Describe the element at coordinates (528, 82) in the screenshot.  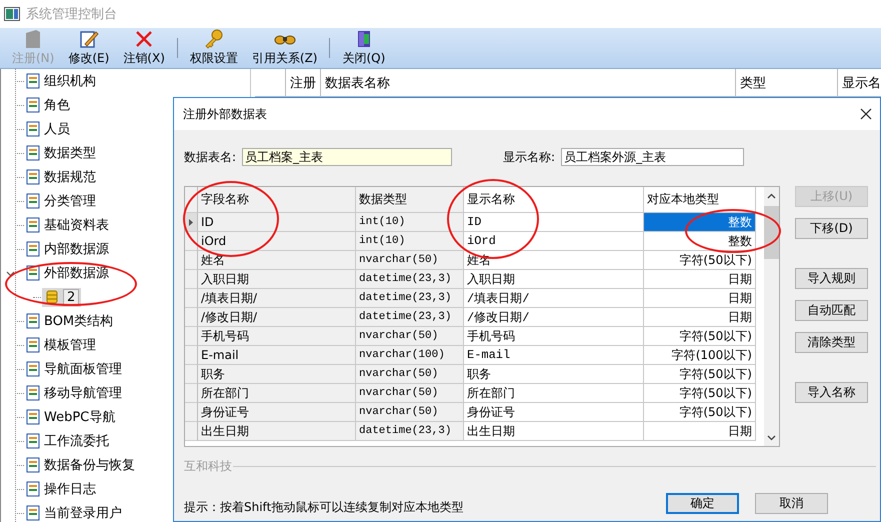
I see `column-header: 数据表名称` at that location.